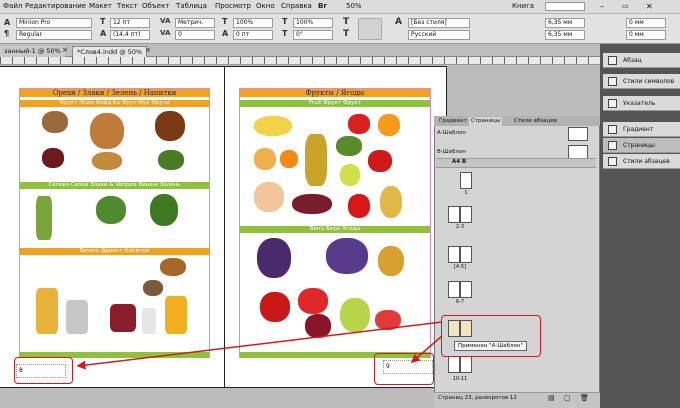 The width and height of the screenshot is (680, 408). I want to click on arrow-to-left-number, so click(259, 345).